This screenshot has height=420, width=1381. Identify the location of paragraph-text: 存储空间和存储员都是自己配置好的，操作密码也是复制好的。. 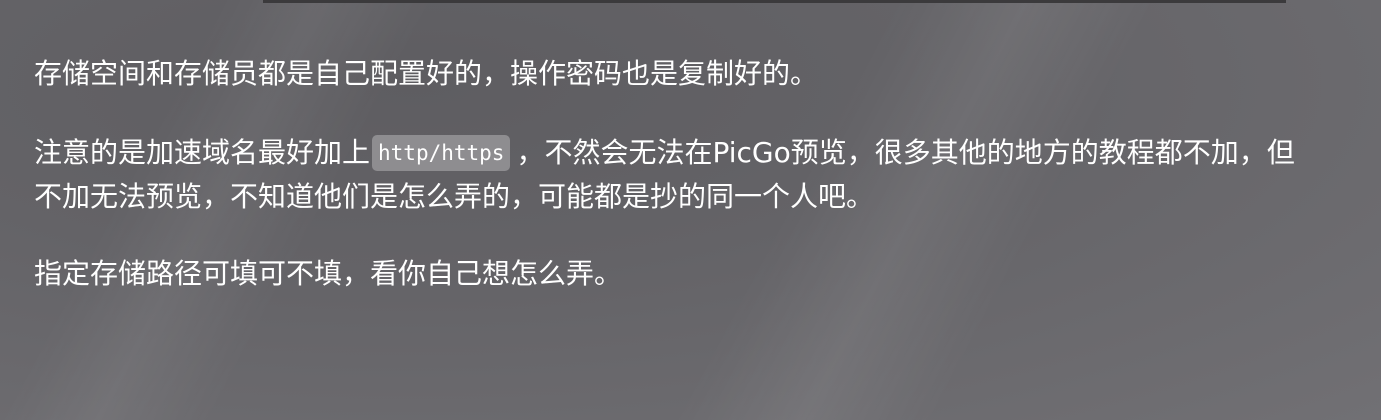
(426, 73).